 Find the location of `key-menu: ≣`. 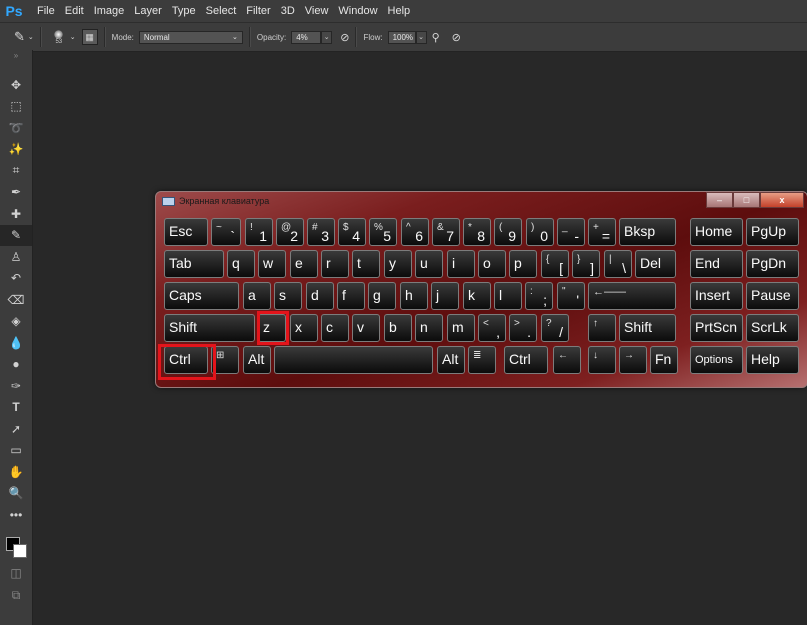

key-menu: ≣ is located at coordinates (482, 360).